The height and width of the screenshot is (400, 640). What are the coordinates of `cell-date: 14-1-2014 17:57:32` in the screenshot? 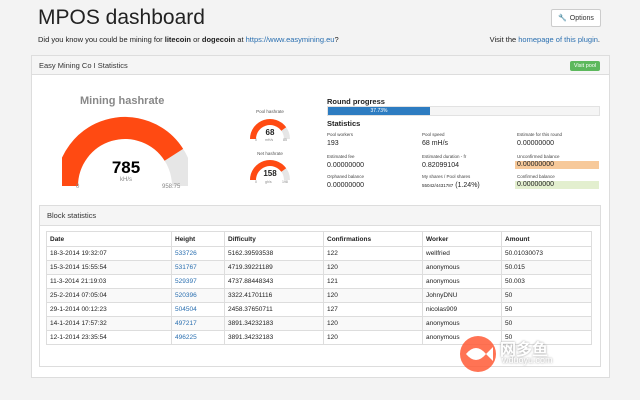 It's located at (109, 323).